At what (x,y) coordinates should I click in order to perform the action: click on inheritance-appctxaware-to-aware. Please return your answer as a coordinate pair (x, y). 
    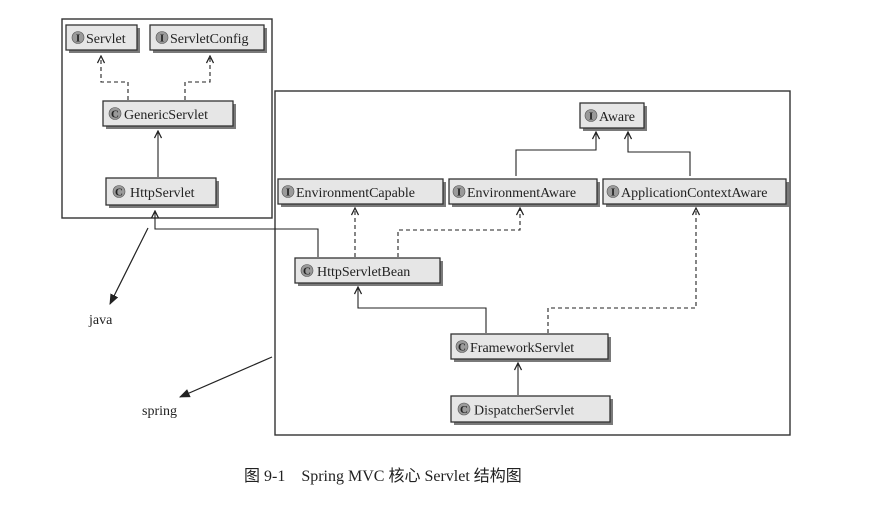
    Looking at the image, I should click on (659, 154).